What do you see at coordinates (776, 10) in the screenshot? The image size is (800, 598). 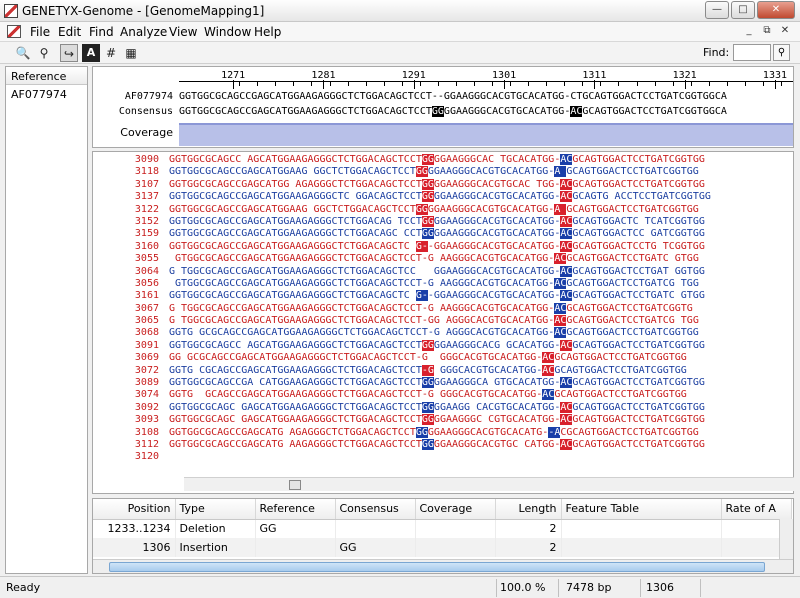 I see `close-button: ✕` at bounding box center [776, 10].